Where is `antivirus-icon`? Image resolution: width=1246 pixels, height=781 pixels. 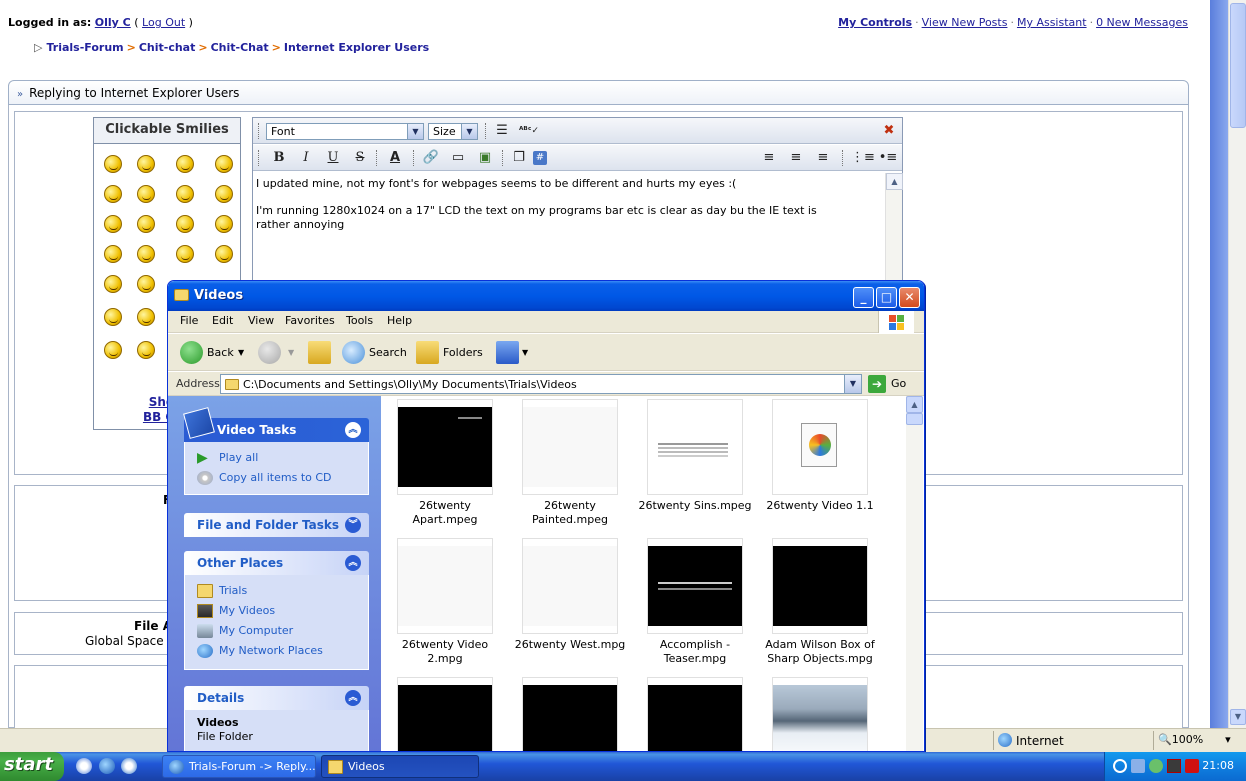
antivirus-icon is located at coordinates (1192, 766).